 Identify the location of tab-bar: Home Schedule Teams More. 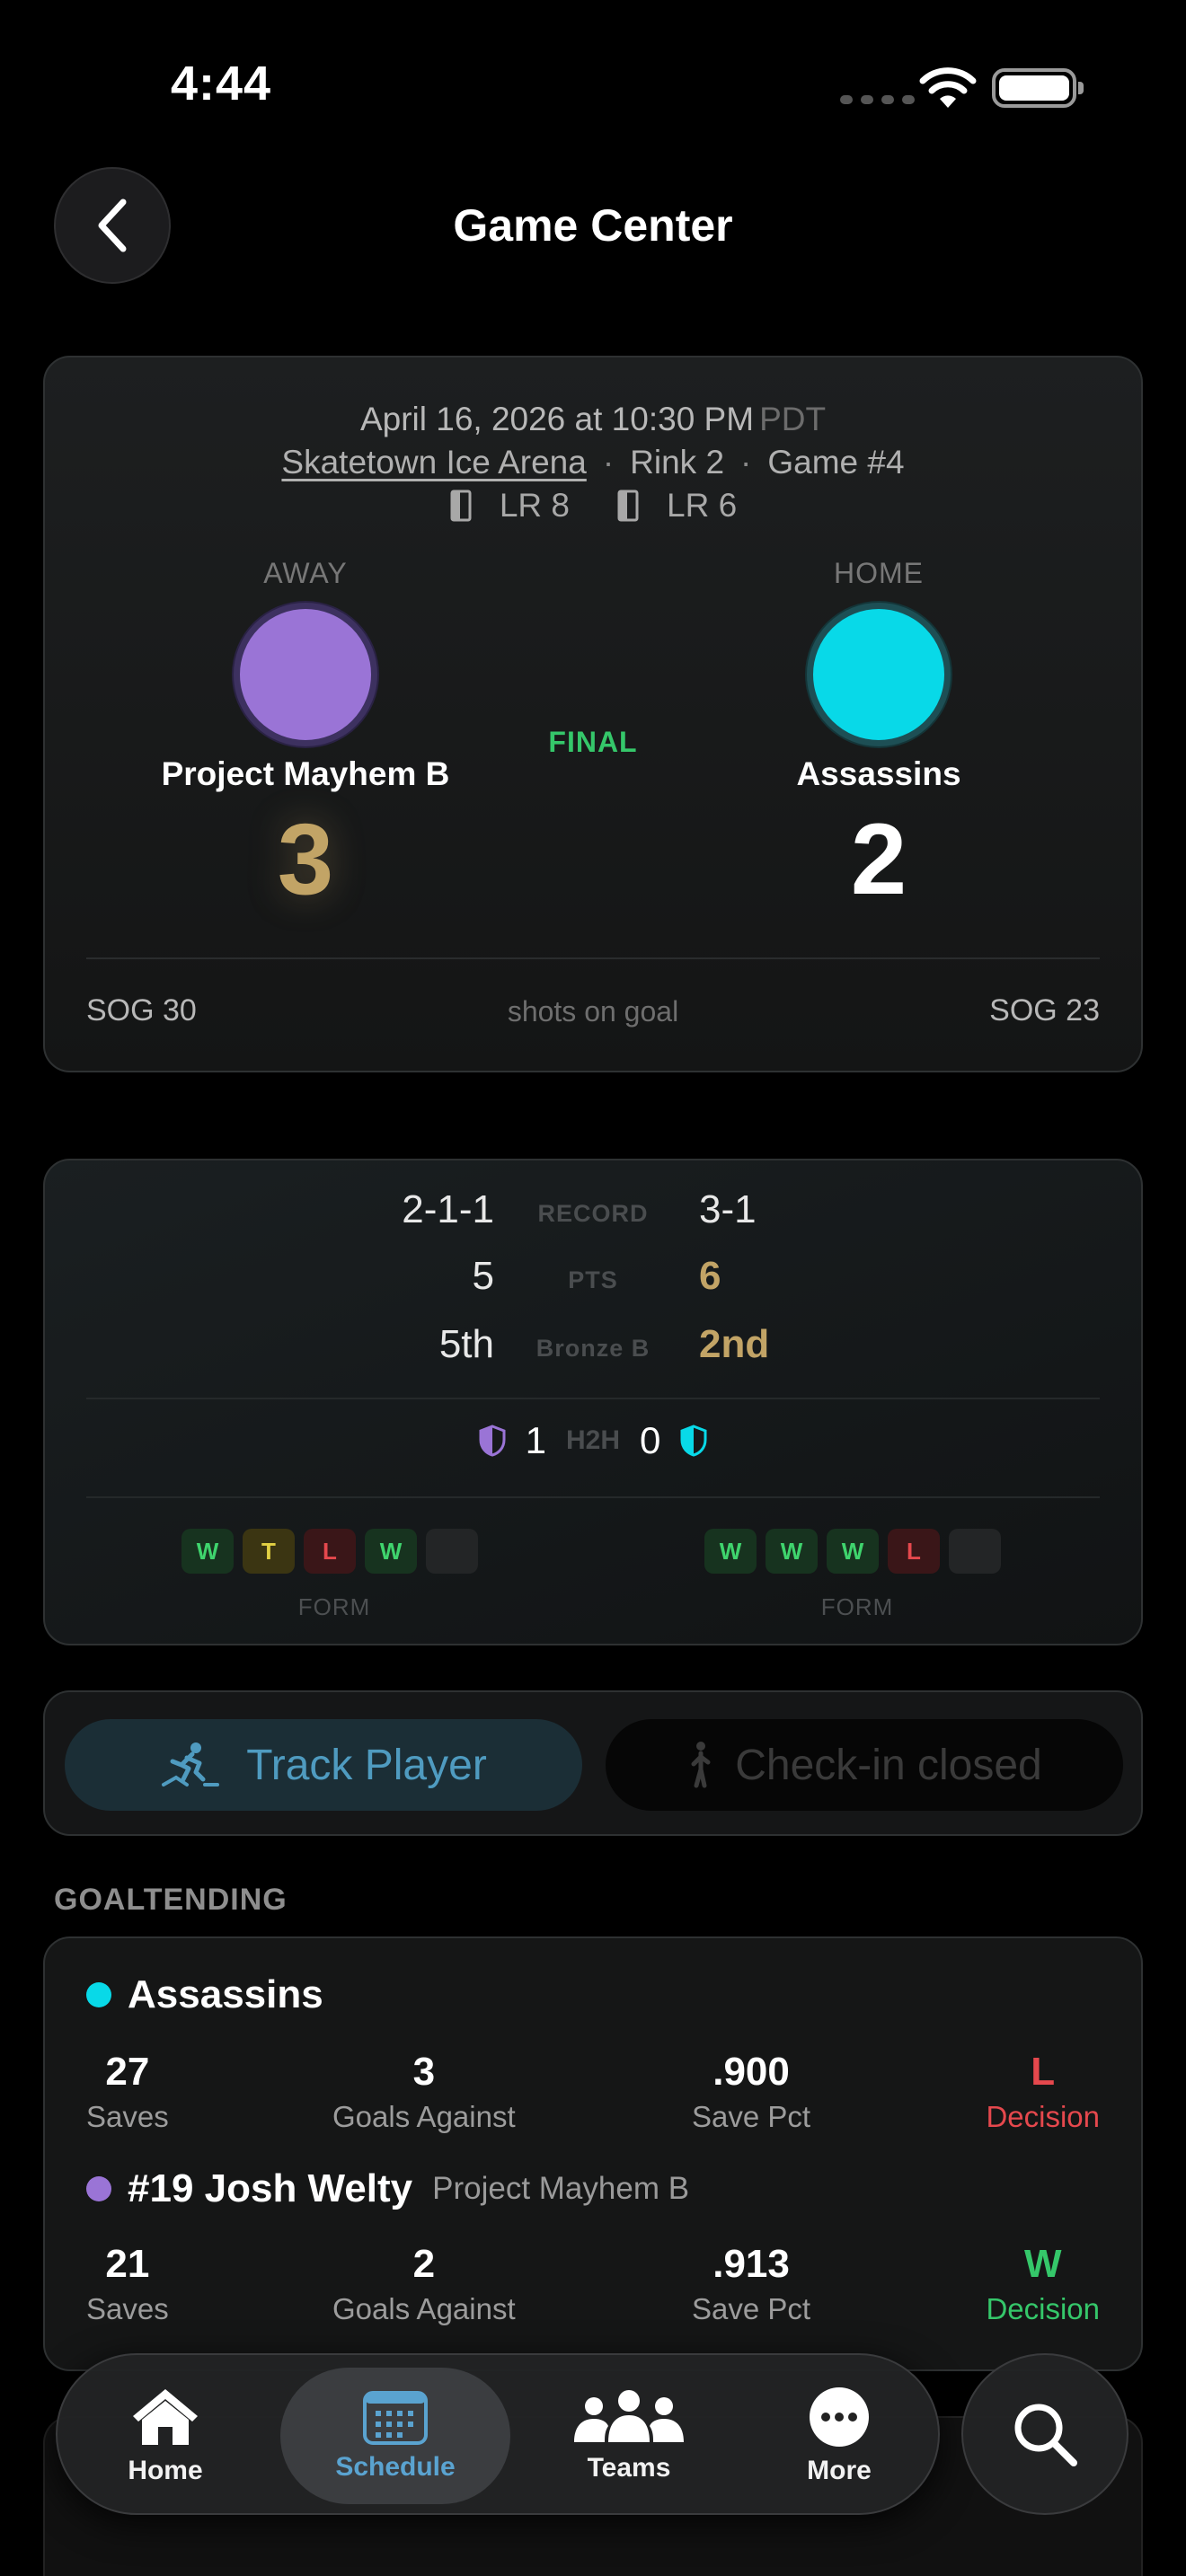
(498, 2434).